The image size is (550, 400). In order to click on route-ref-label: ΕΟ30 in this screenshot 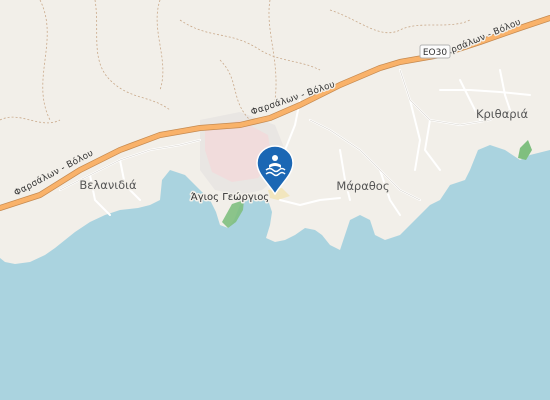, I will do `click(435, 53)`.